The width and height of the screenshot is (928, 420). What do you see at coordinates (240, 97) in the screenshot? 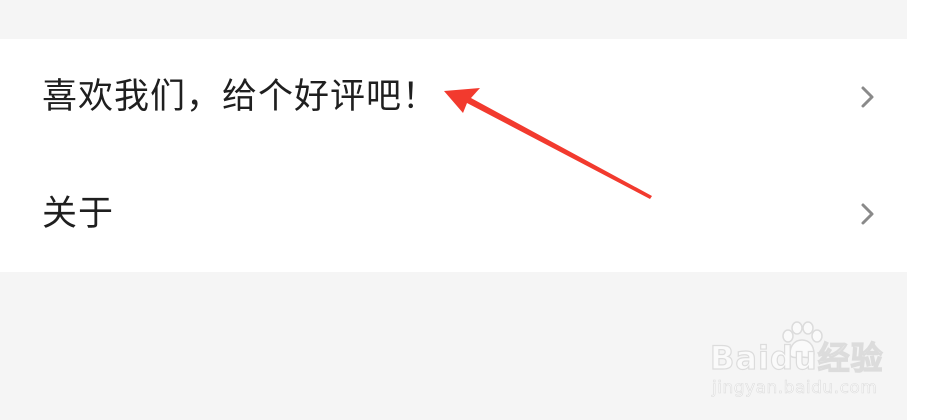
I see `rate-us-label: 喜欢我们，给个好评吧！` at bounding box center [240, 97].